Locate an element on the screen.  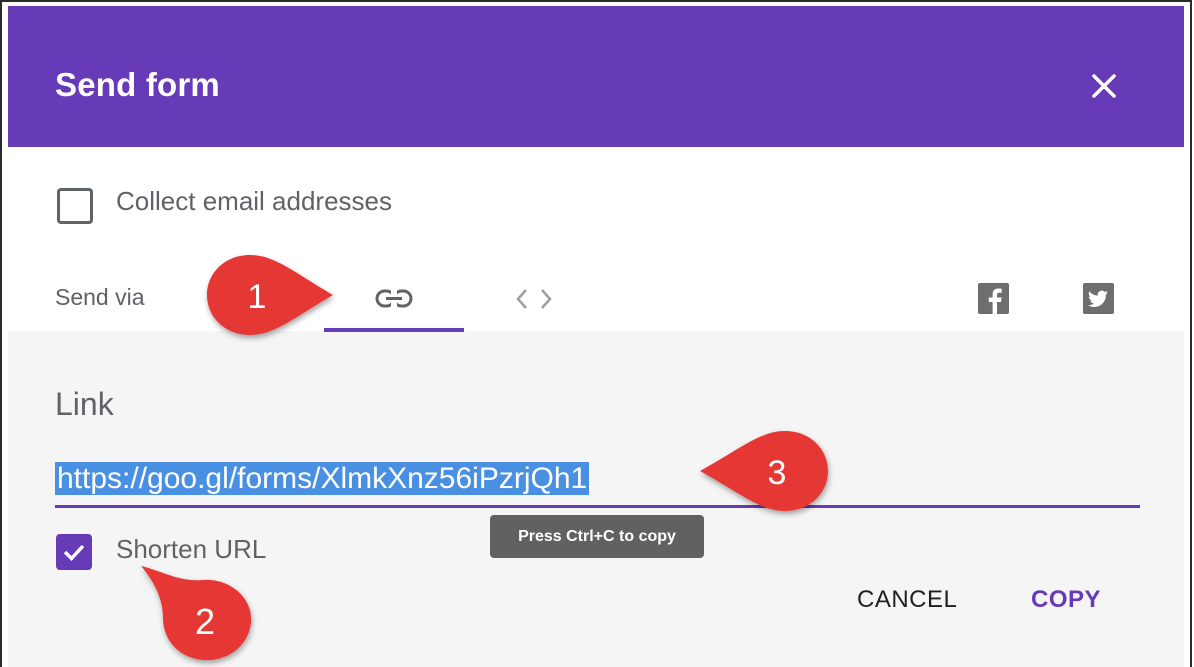
url-field: https://goo.gl/forms/XlmkXnz56iPzrjQh1 is located at coordinates (322, 479).